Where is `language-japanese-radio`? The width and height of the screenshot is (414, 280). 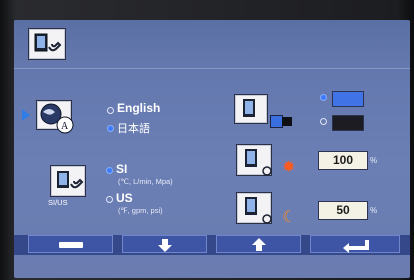 language-japanese-radio is located at coordinates (110, 128).